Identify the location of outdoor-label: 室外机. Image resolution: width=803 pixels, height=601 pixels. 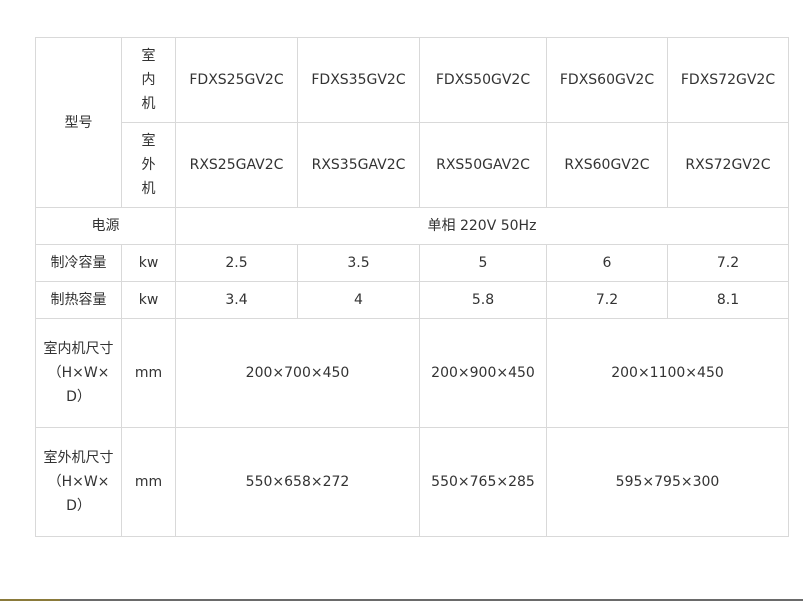
(148, 165).